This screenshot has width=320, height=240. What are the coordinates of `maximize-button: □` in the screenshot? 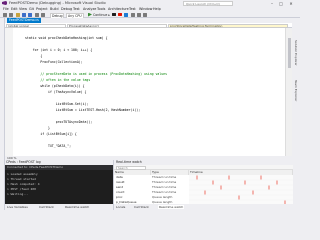 It's located at (281, 3).